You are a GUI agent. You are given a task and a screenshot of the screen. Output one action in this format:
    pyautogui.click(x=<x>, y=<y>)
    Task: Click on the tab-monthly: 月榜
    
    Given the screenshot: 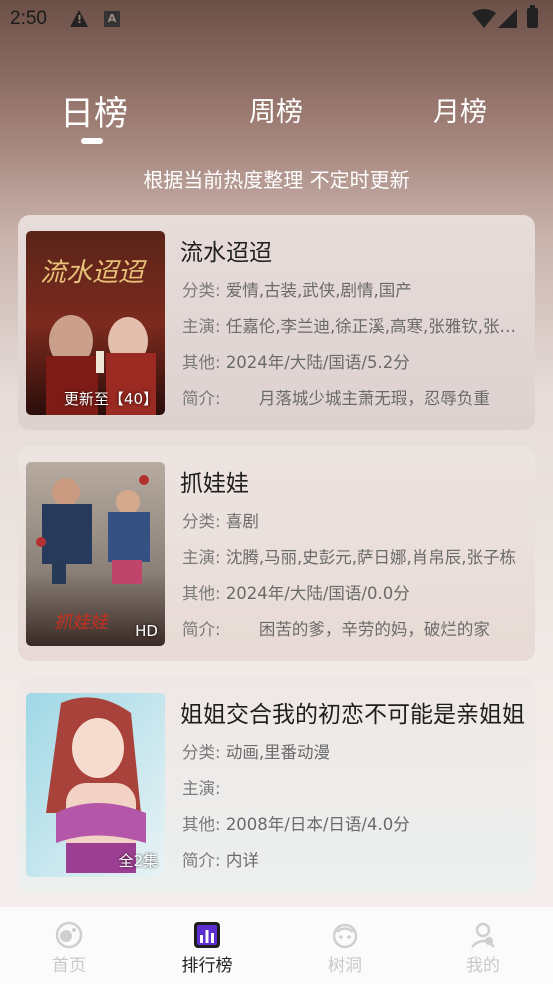 What is the action you would take?
    pyautogui.click(x=460, y=109)
    